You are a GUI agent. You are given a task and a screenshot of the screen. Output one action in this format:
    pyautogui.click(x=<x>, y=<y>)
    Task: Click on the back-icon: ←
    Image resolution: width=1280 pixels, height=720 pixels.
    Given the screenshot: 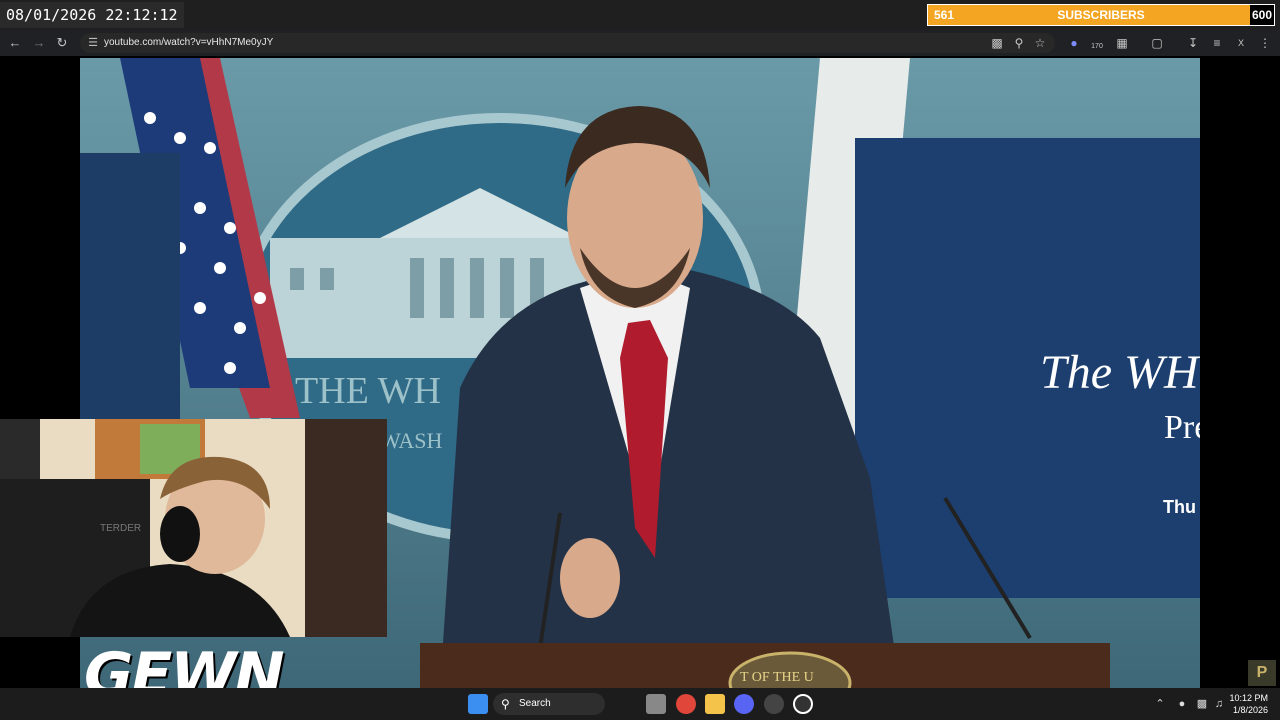 What is the action you would take?
    pyautogui.click(x=15, y=43)
    